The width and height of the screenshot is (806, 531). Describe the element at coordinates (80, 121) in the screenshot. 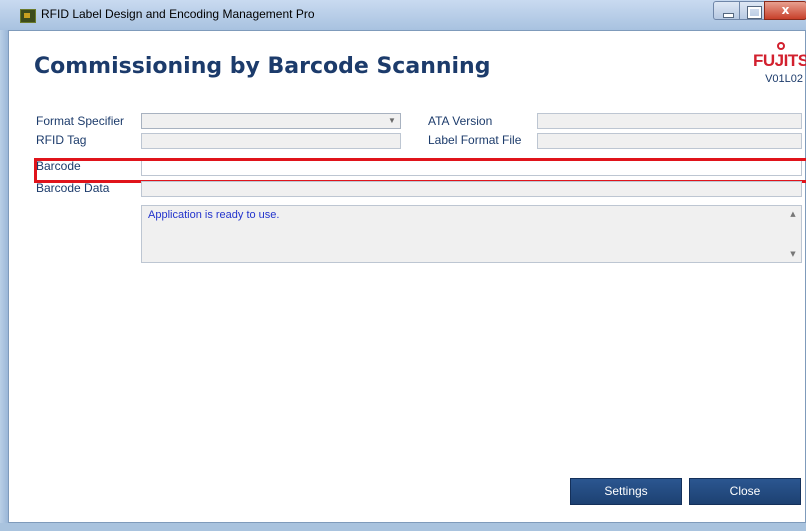

I see `format-specifier-label: Format Specifier` at that location.